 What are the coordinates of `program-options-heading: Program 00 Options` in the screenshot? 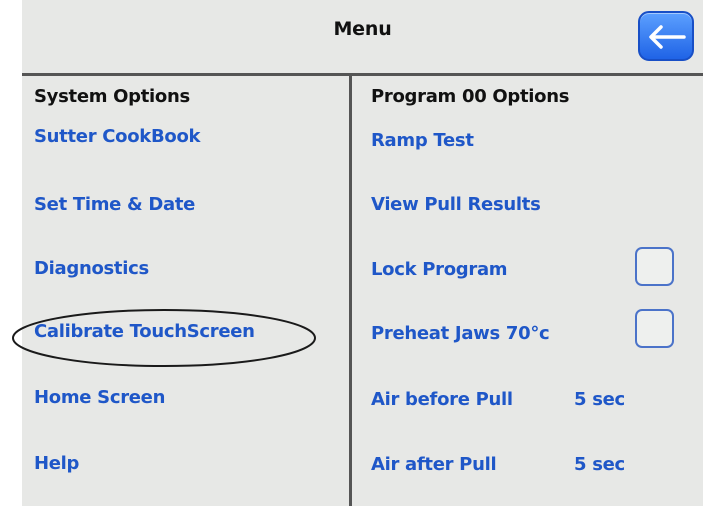 It's located at (470, 96).